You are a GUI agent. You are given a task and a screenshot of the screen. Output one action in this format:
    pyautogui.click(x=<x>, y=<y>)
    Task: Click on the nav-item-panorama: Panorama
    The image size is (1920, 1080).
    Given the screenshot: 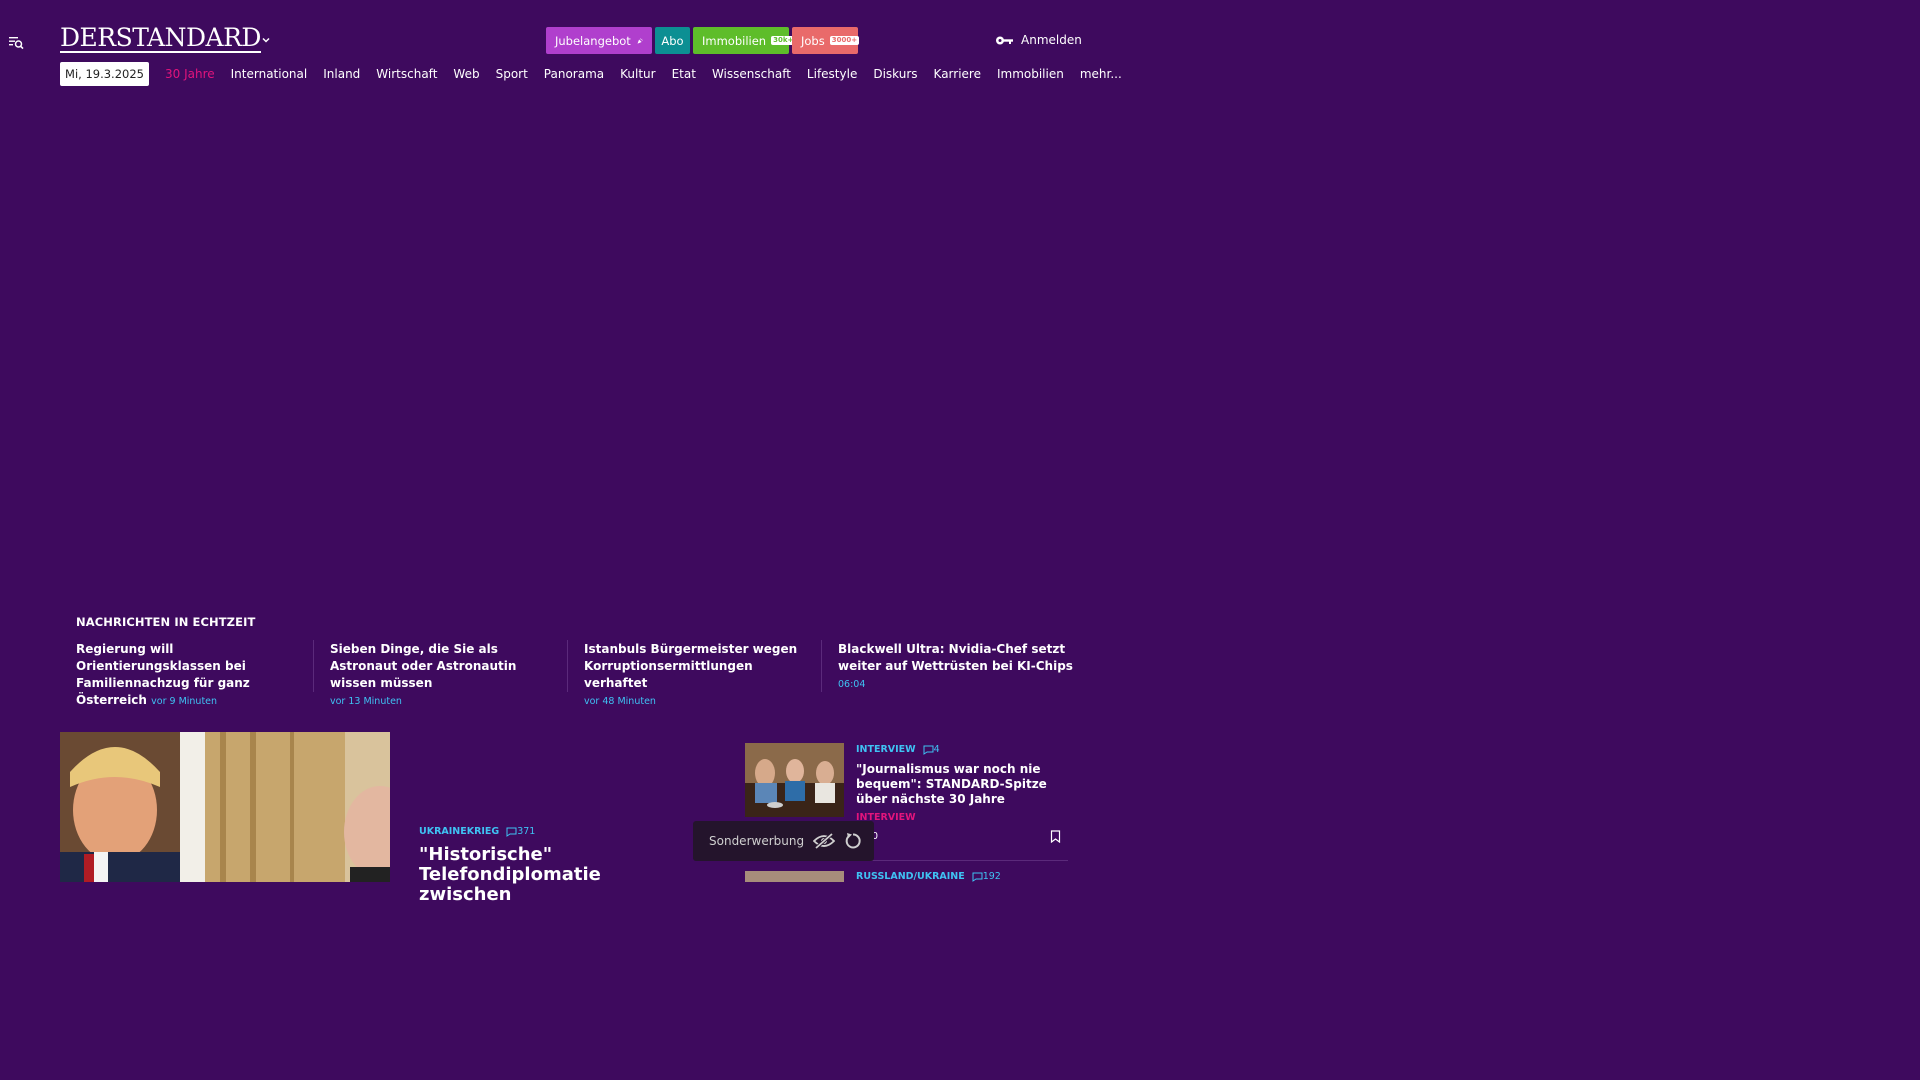 What is the action you would take?
    pyautogui.click(x=574, y=74)
    